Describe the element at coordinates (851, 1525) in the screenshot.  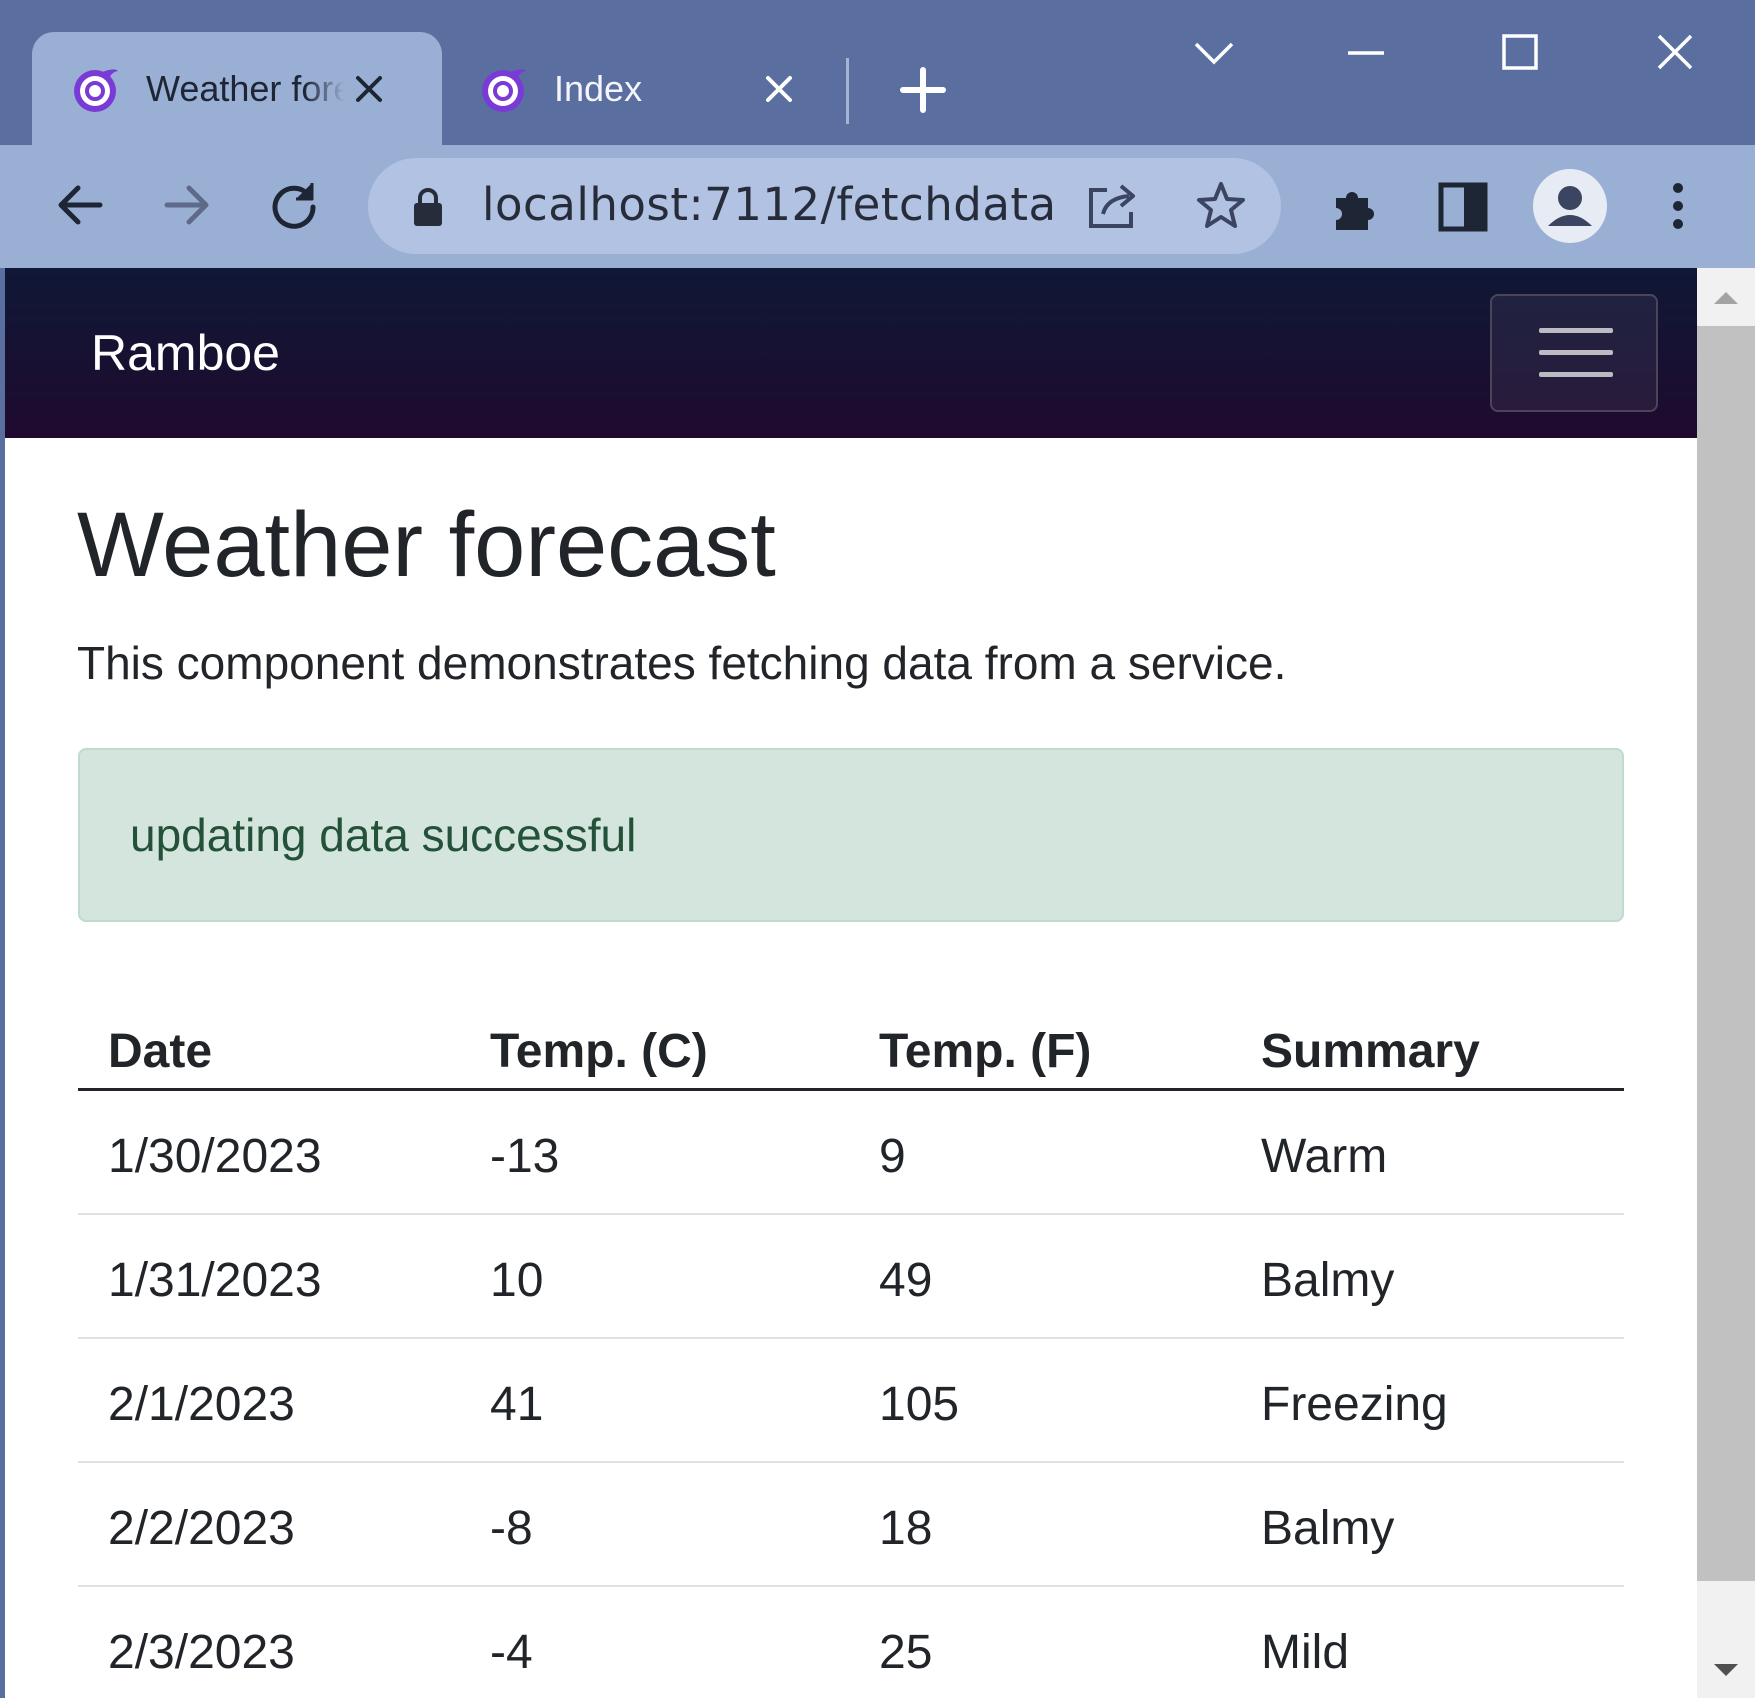
I see `table-row: 2/2/2023 -8 18 Balmy` at that location.